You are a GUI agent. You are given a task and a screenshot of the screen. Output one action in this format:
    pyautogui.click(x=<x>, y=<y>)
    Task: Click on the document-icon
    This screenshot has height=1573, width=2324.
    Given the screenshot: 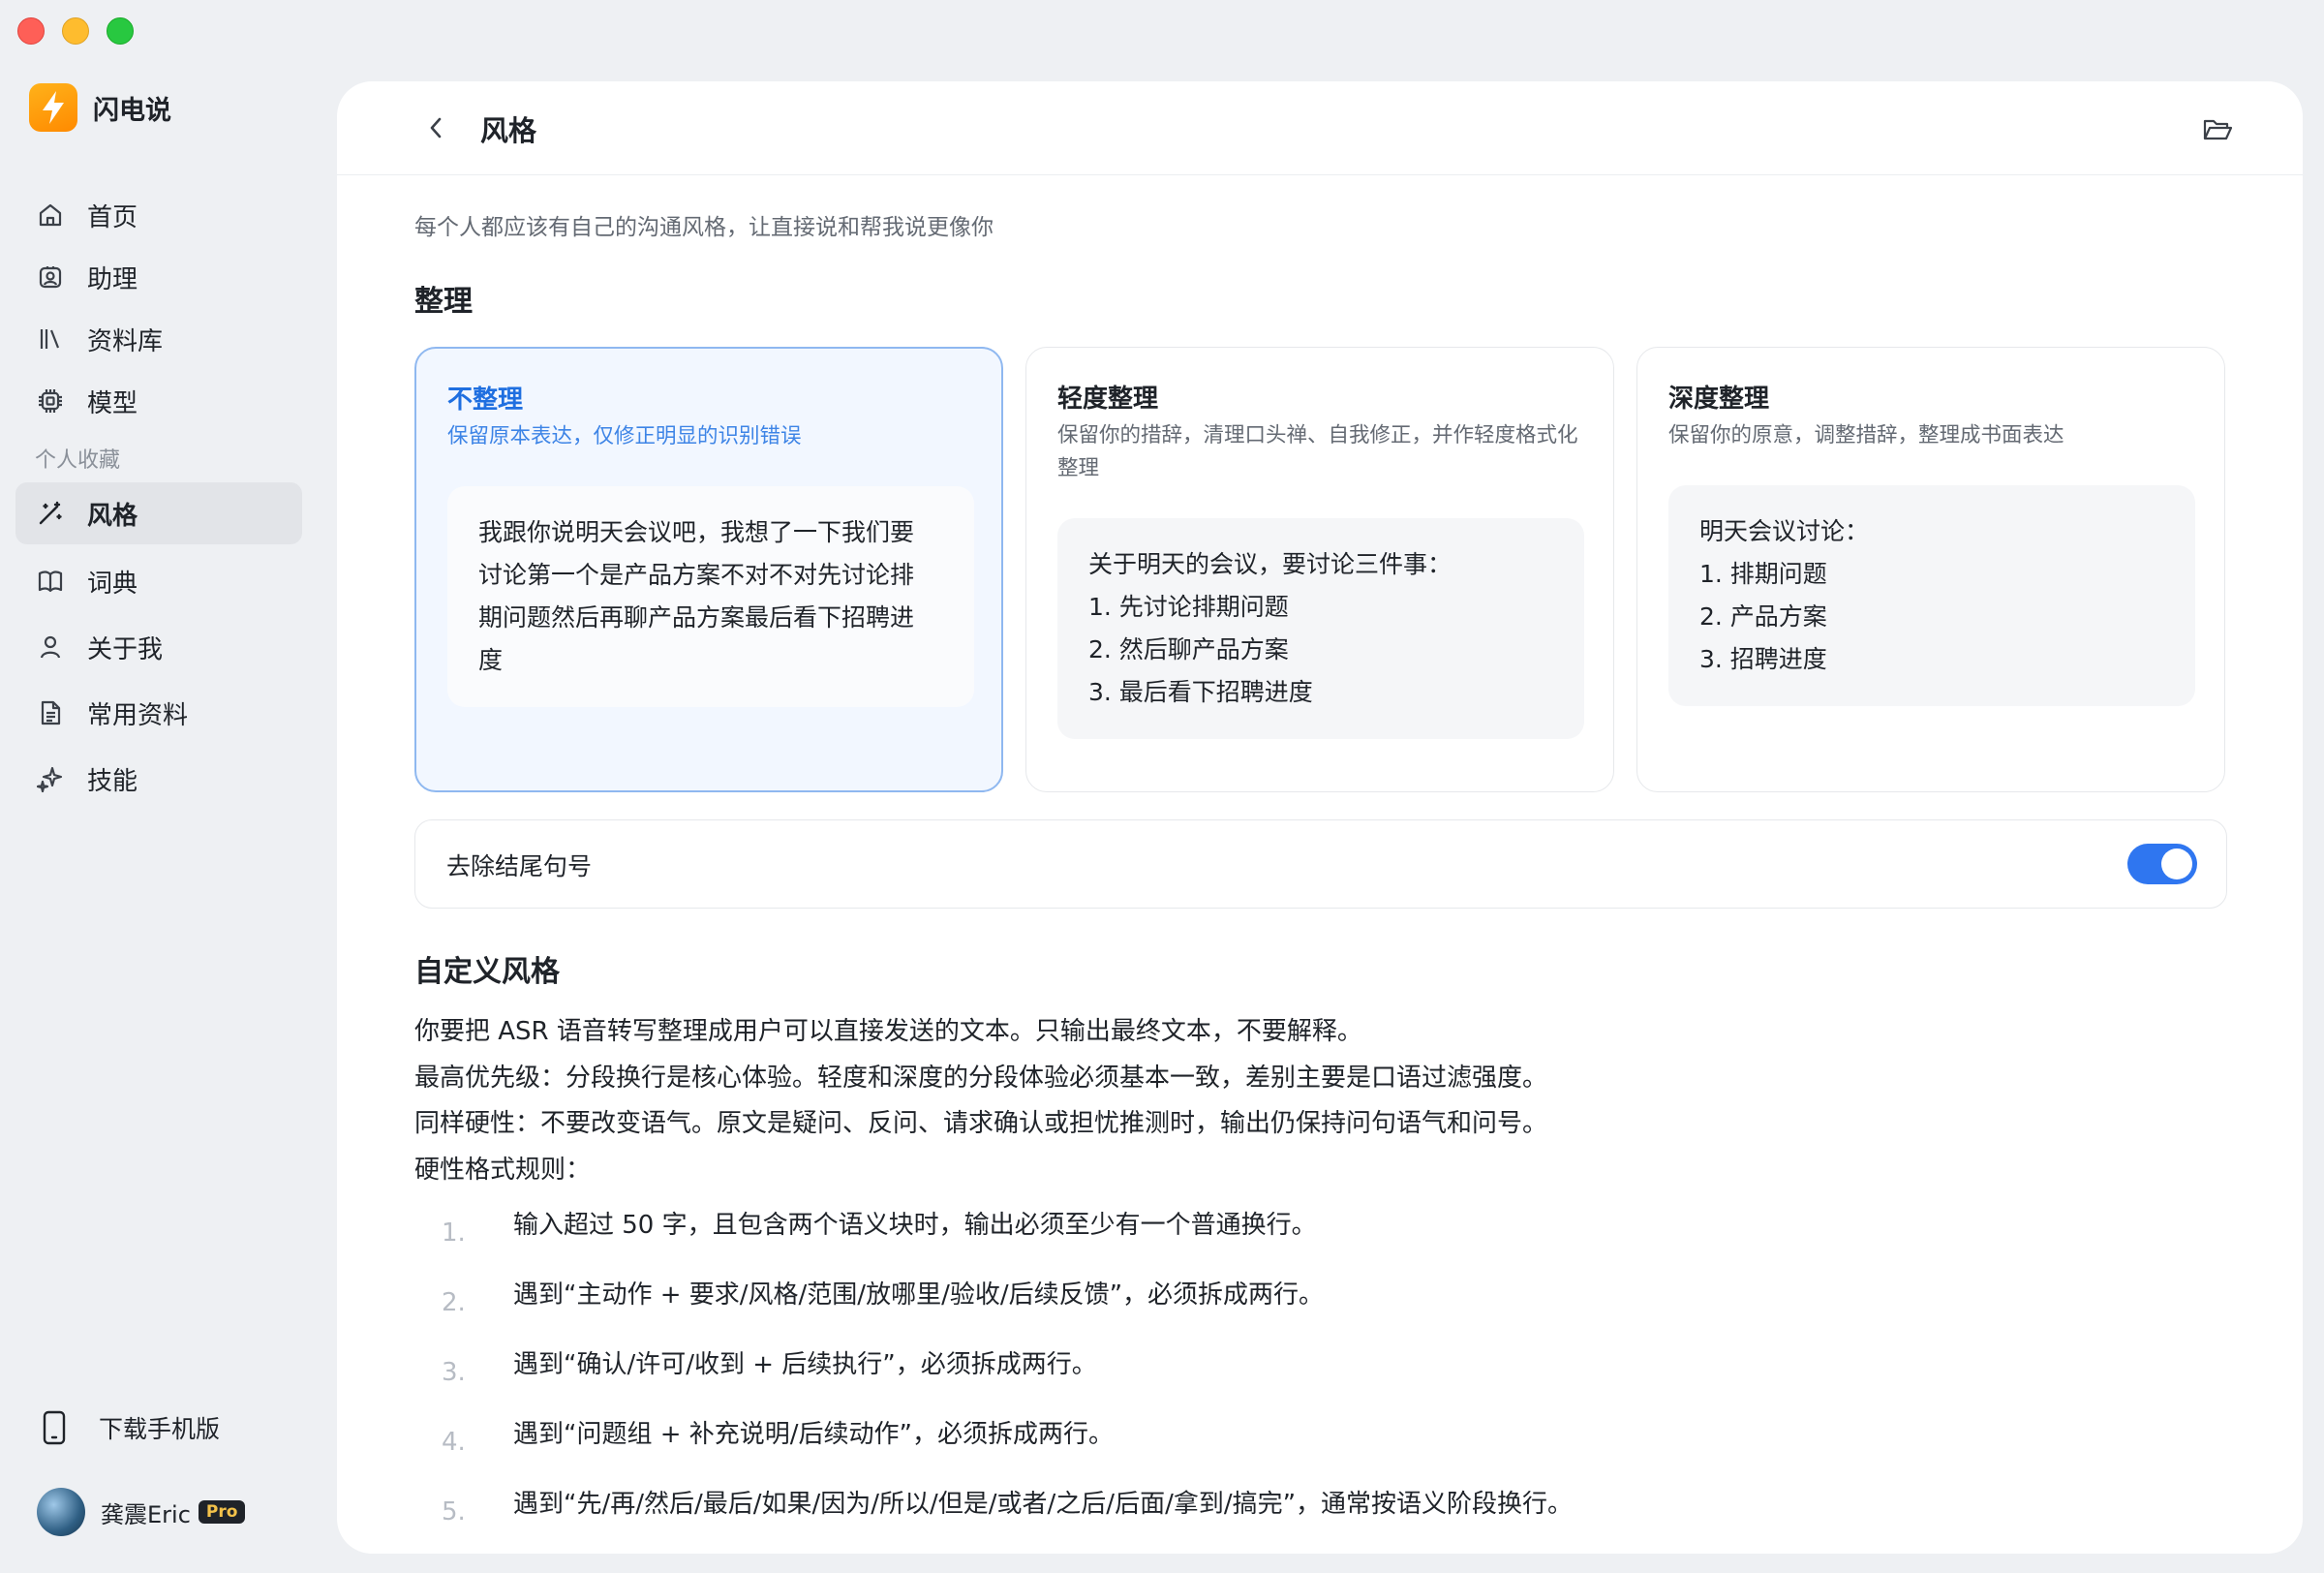 What is the action you would take?
    pyautogui.click(x=51, y=713)
    